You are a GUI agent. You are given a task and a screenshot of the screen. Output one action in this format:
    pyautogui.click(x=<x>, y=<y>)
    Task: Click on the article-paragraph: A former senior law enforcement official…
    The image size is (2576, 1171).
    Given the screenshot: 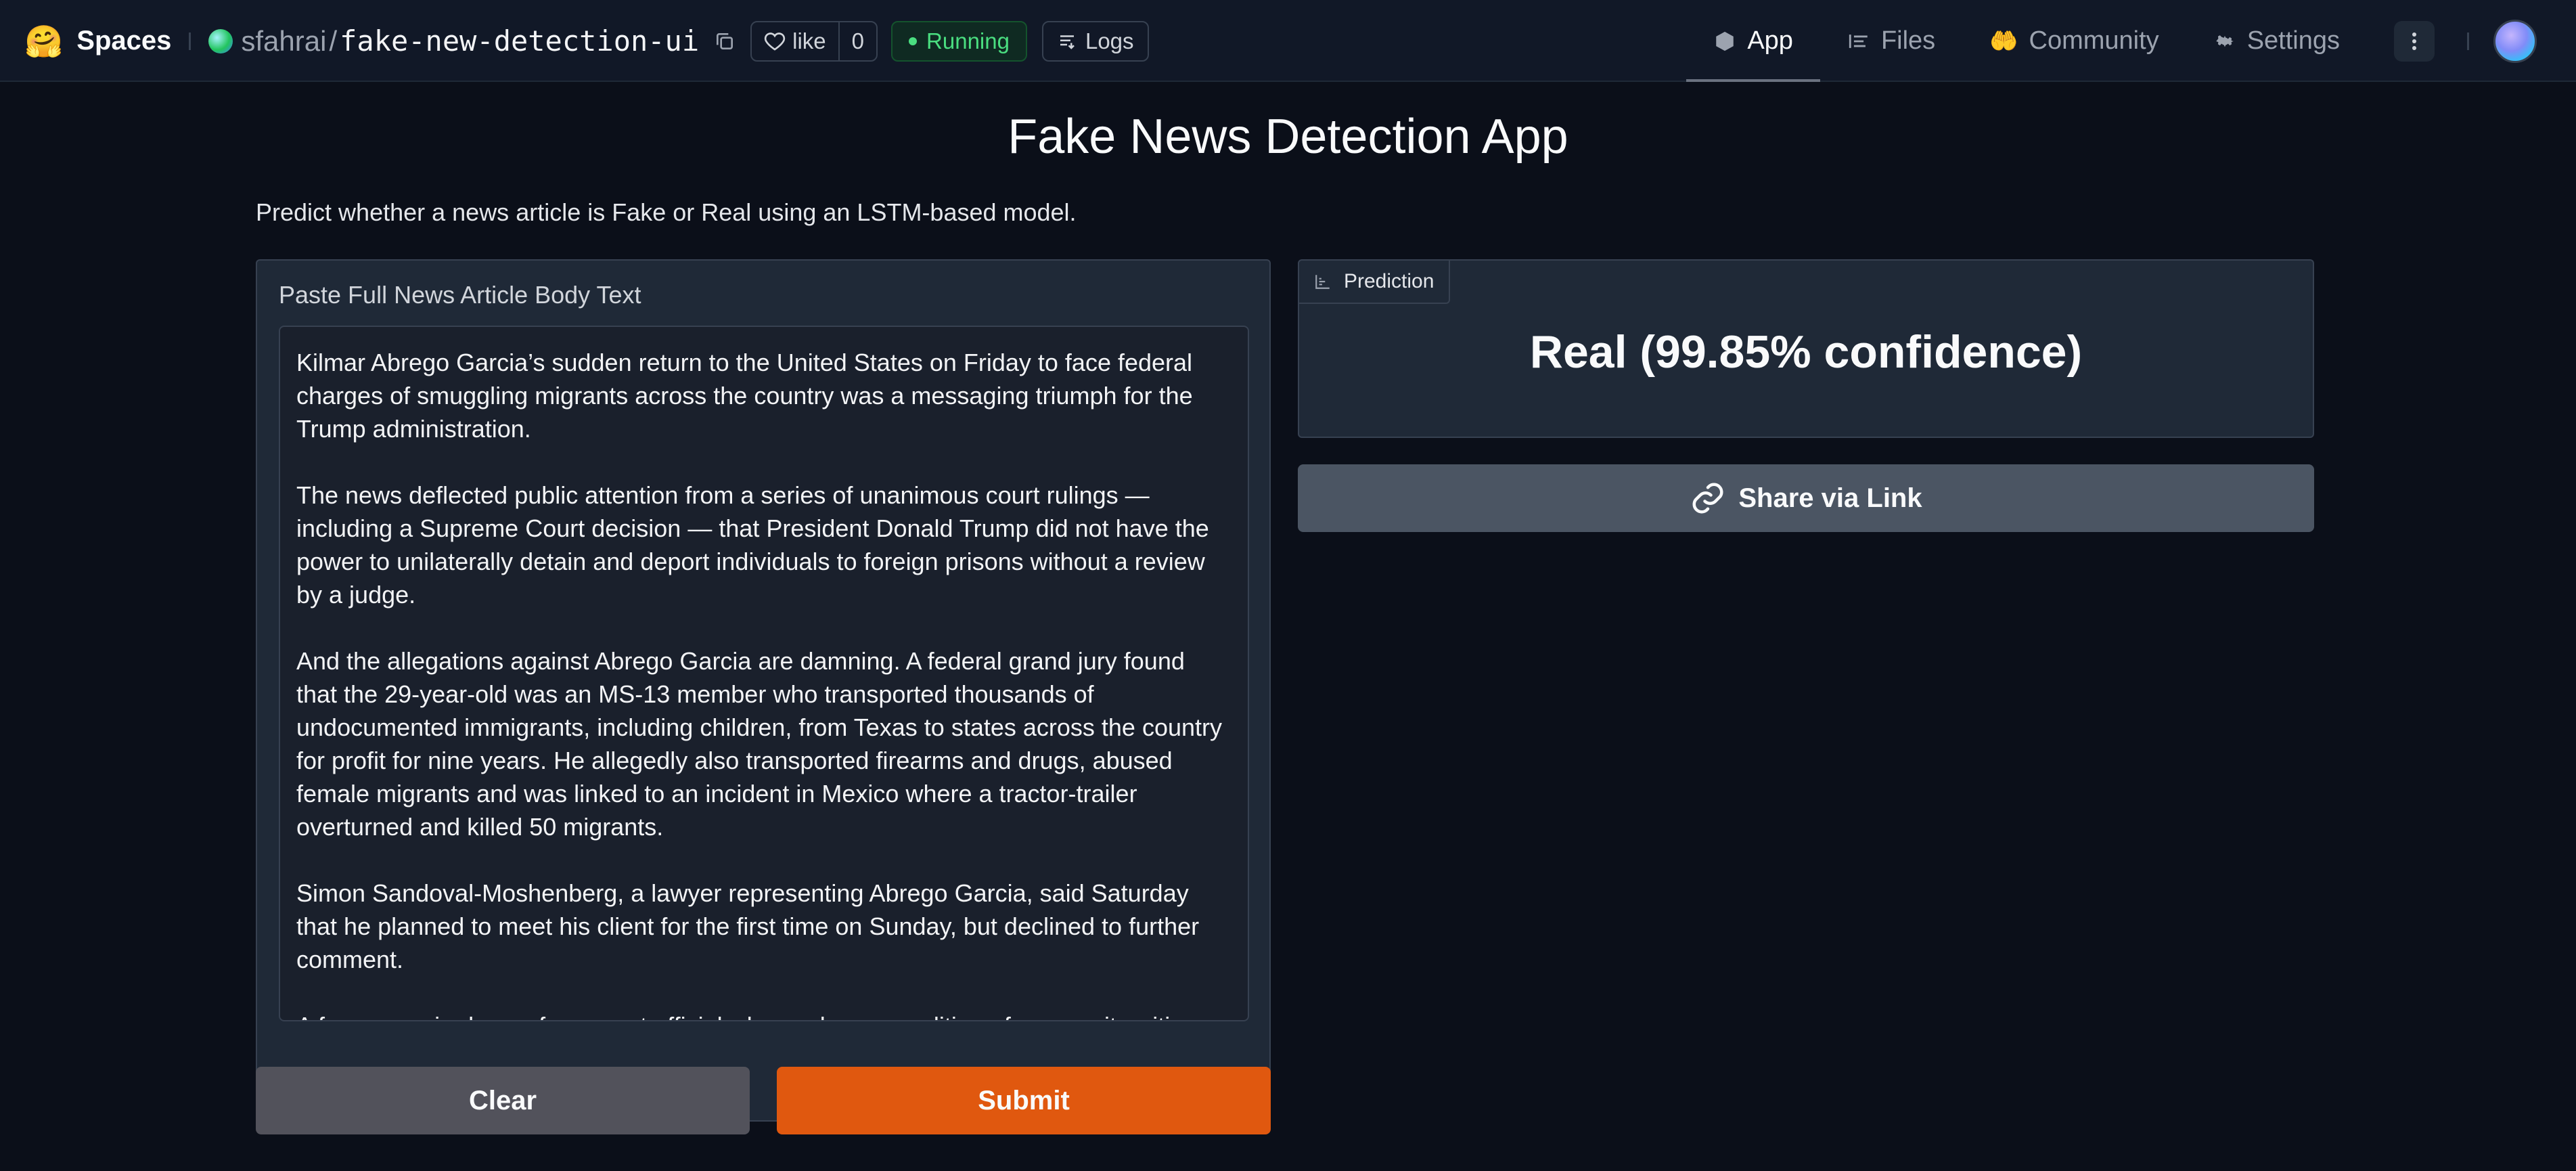 What is the action you would take?
    pyautogui.click(x=763, y=1014)
    